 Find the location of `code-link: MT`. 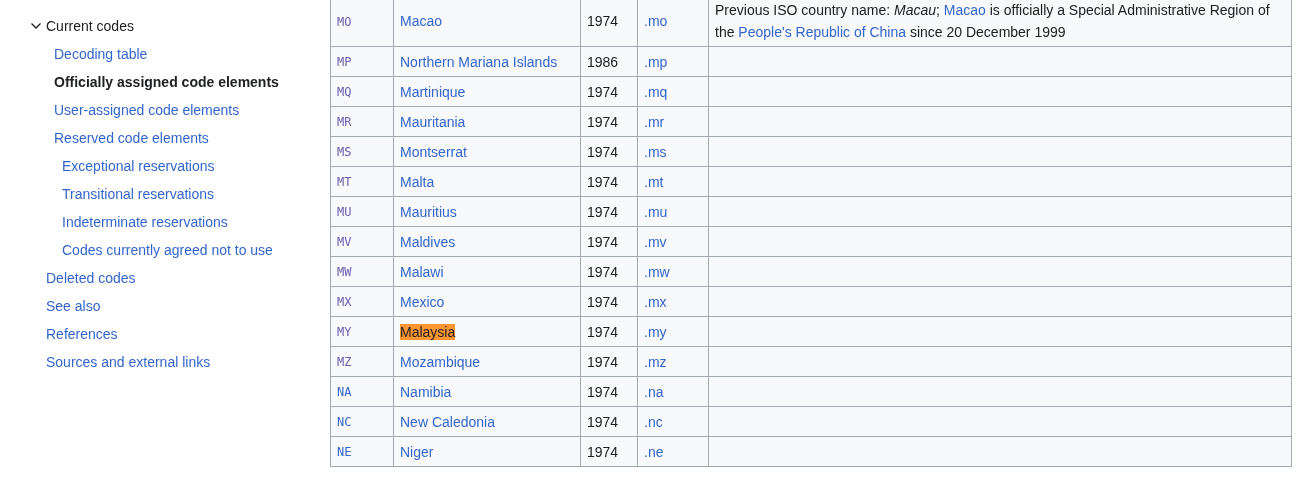

code-link: MT is located at coordinates (344, 182).